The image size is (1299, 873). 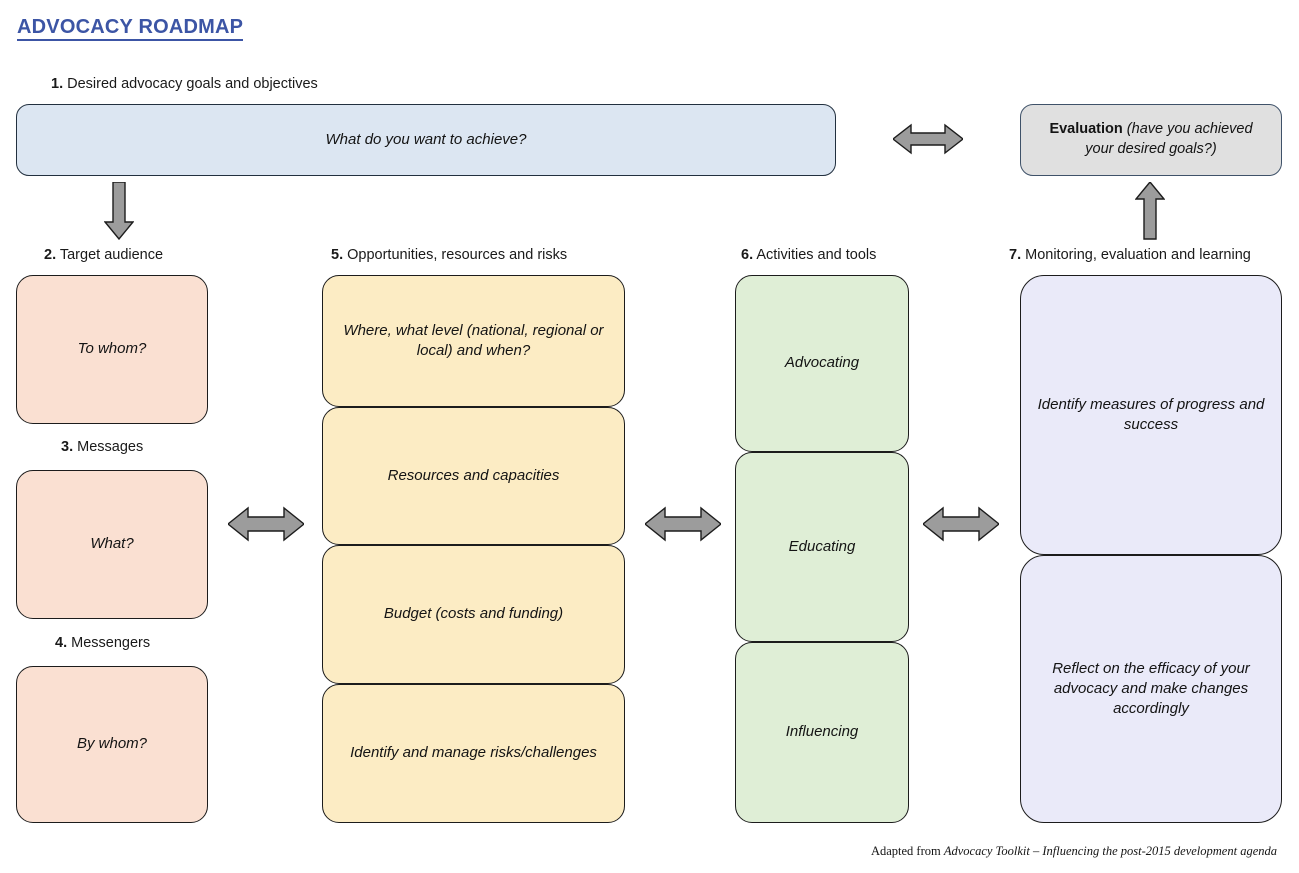 I want to click on box-messengers: By whom?, so click(x=112, y=744).